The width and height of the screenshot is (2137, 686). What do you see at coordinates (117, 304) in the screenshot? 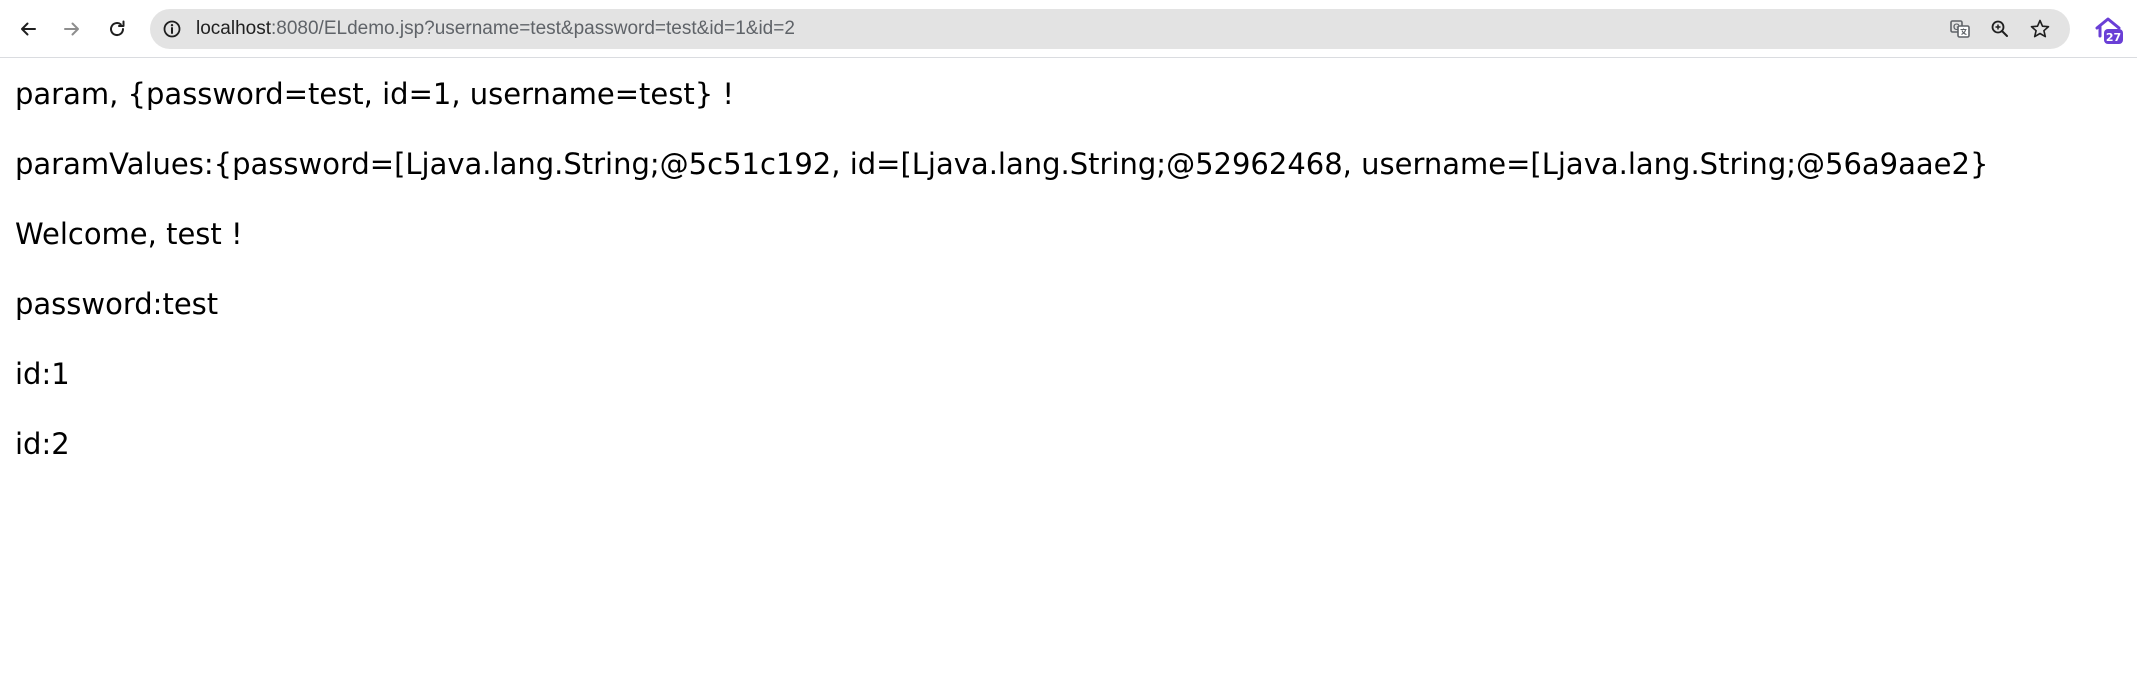
I see `password-line: password:test` at bounding box center [117, 304].